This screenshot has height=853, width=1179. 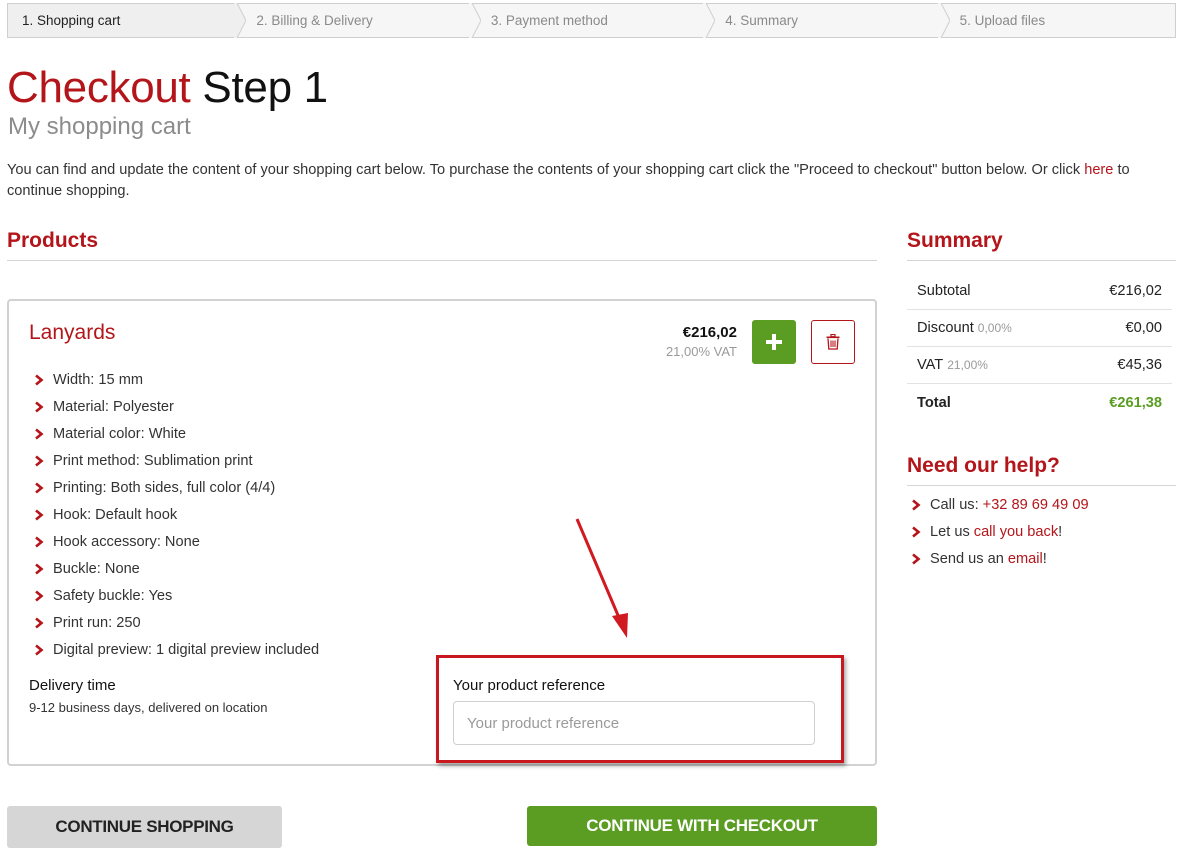 I want to click on summary-label-text: Total, so click(x=934, y=402).